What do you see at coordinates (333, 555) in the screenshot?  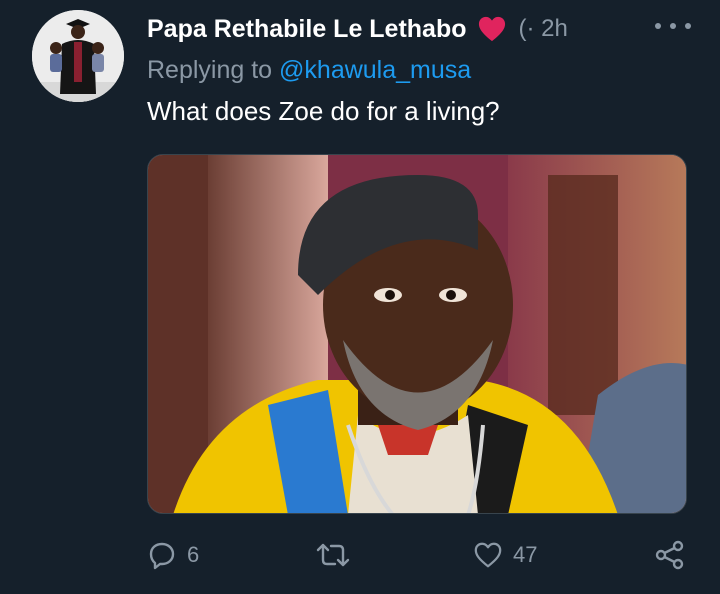 I see `retweet-icon` at bounding box center [333, 555].